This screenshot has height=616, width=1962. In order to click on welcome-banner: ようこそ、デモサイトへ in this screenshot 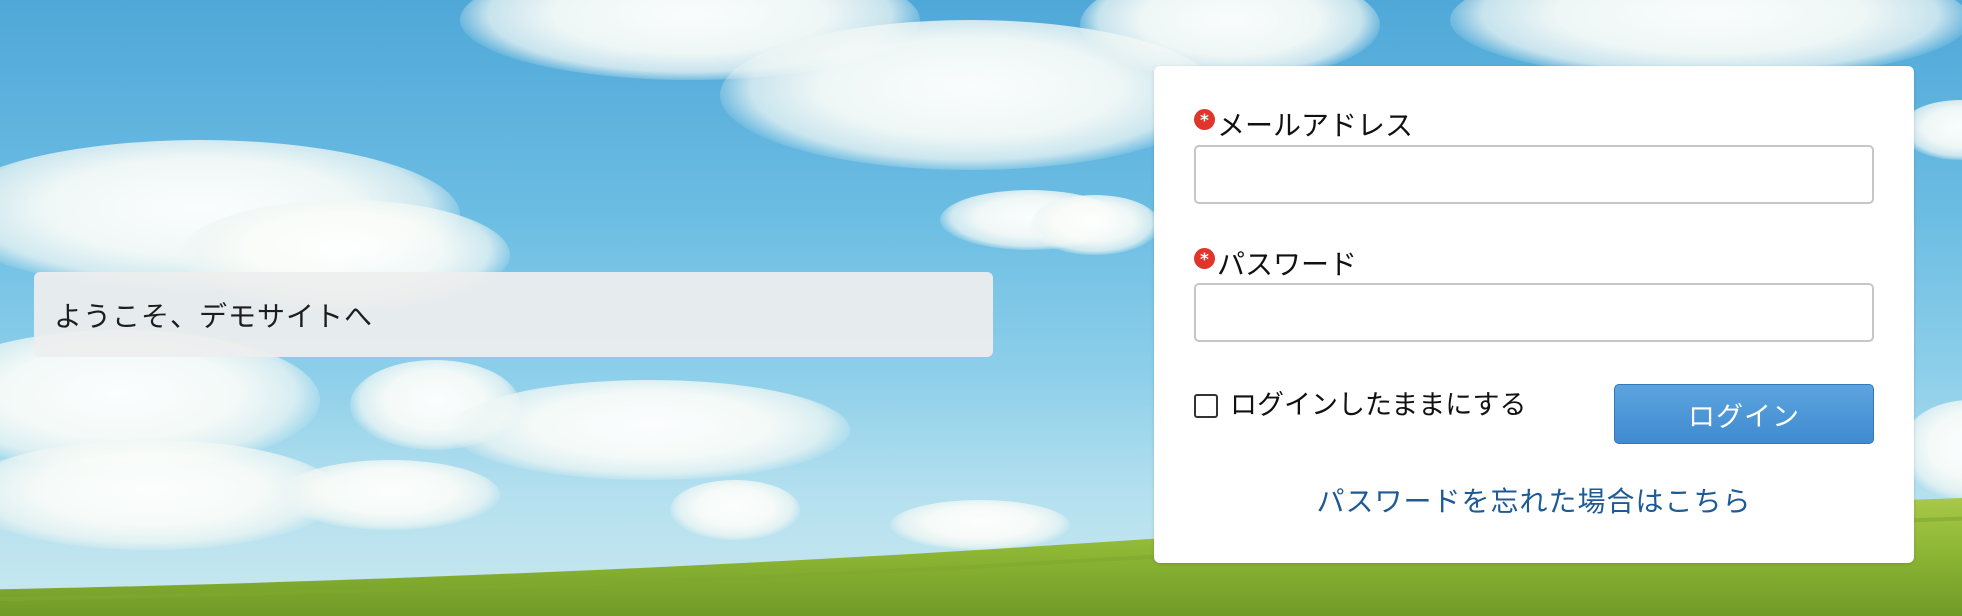, I will do `click(513, 314)`.